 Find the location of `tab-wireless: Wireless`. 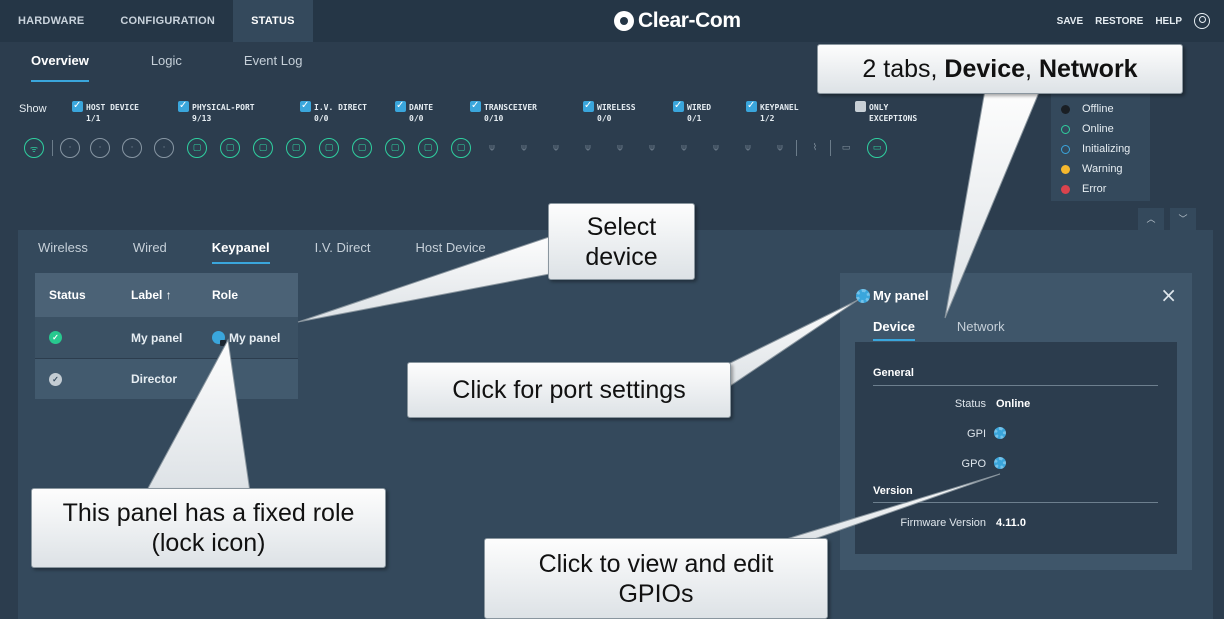

tab-wireless: Wireless is located at coordinates (63, 248).